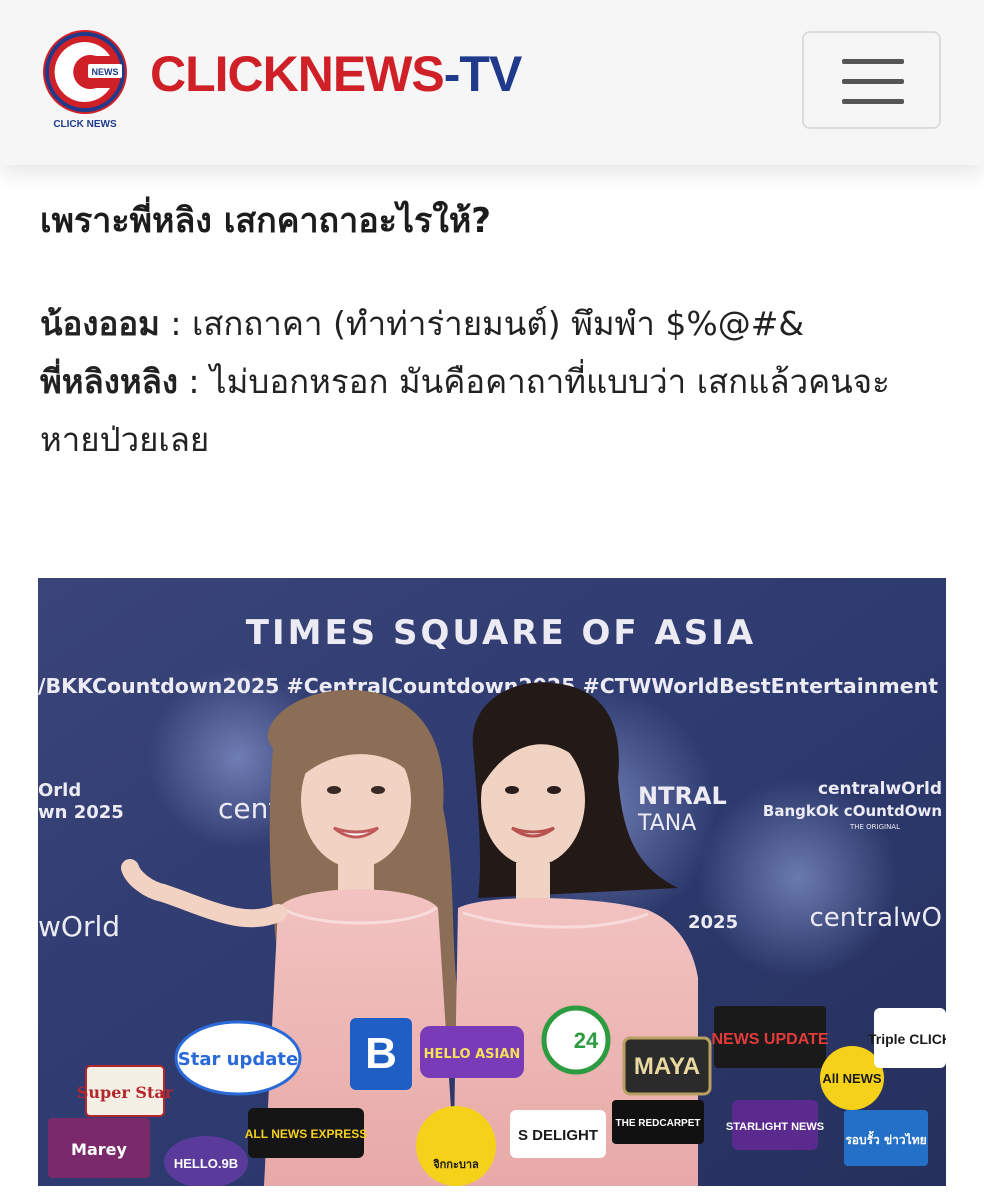  What do you see at coordinates (297, 74) in the screenshot?
I see `brand-main: CLICKNEWS` at bounding box center [297, 74].